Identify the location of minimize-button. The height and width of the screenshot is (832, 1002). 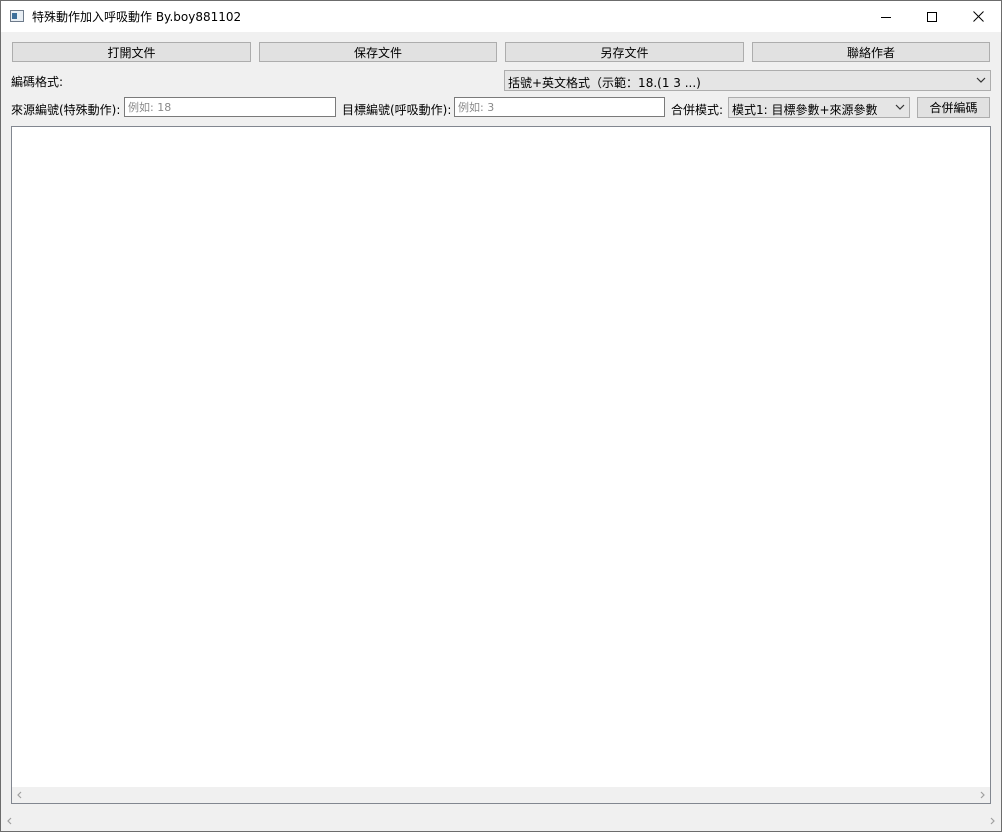
(886, 16).